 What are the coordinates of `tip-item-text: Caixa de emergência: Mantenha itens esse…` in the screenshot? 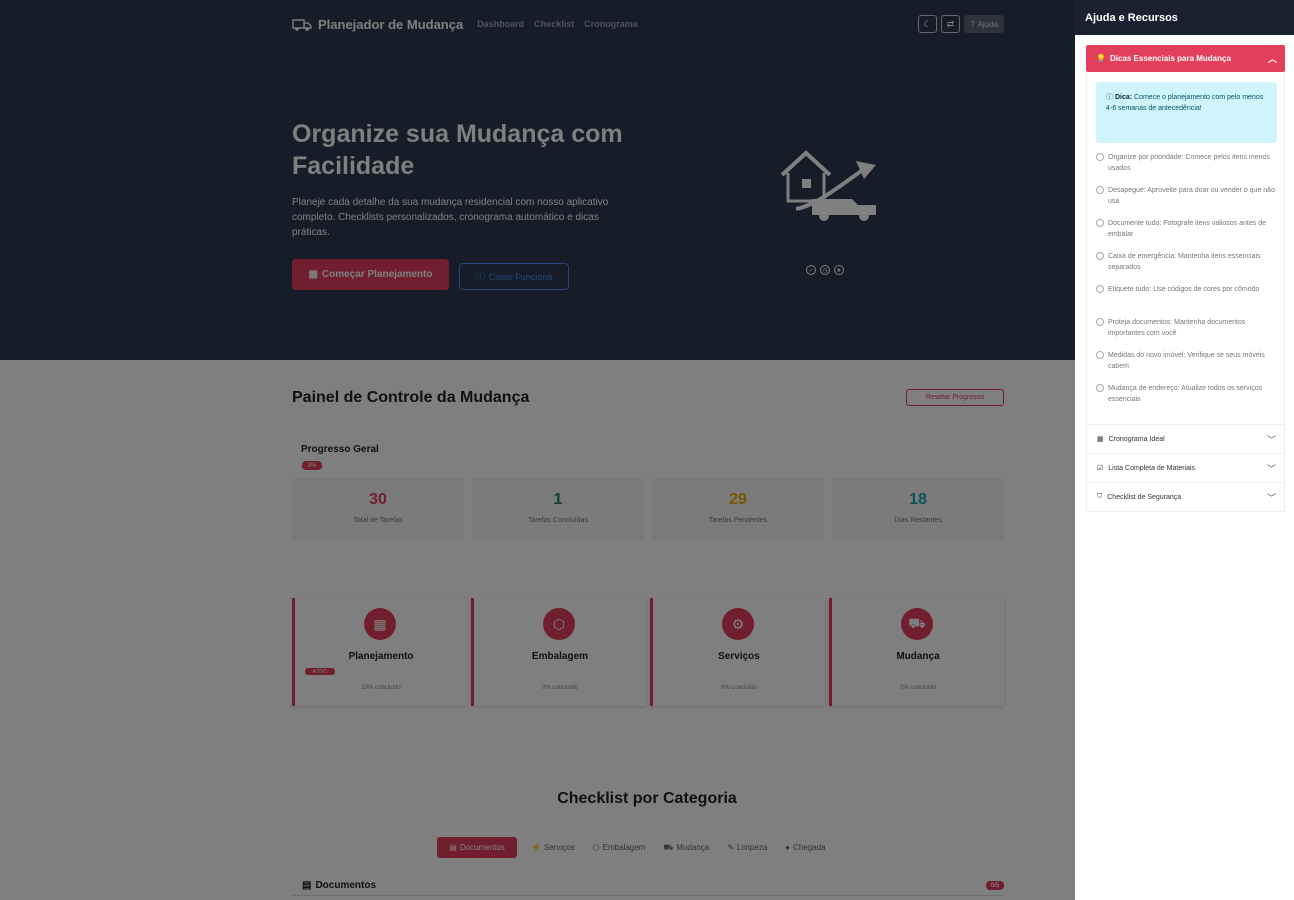 It's located at (1184, 262).